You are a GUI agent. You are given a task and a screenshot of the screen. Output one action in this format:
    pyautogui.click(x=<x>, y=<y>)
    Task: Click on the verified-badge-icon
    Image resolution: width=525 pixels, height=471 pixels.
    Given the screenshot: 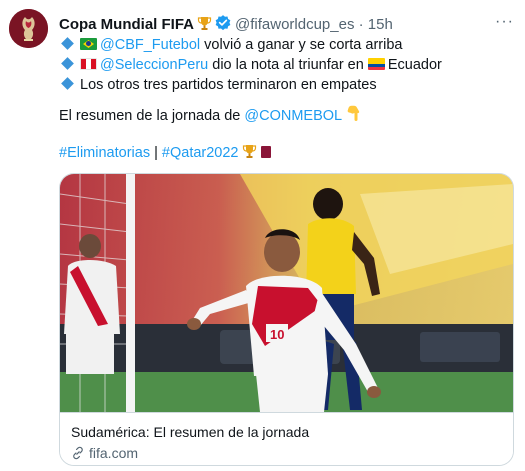 What is the action you would take?
    pyautogui.click(x=223, y=23)
    